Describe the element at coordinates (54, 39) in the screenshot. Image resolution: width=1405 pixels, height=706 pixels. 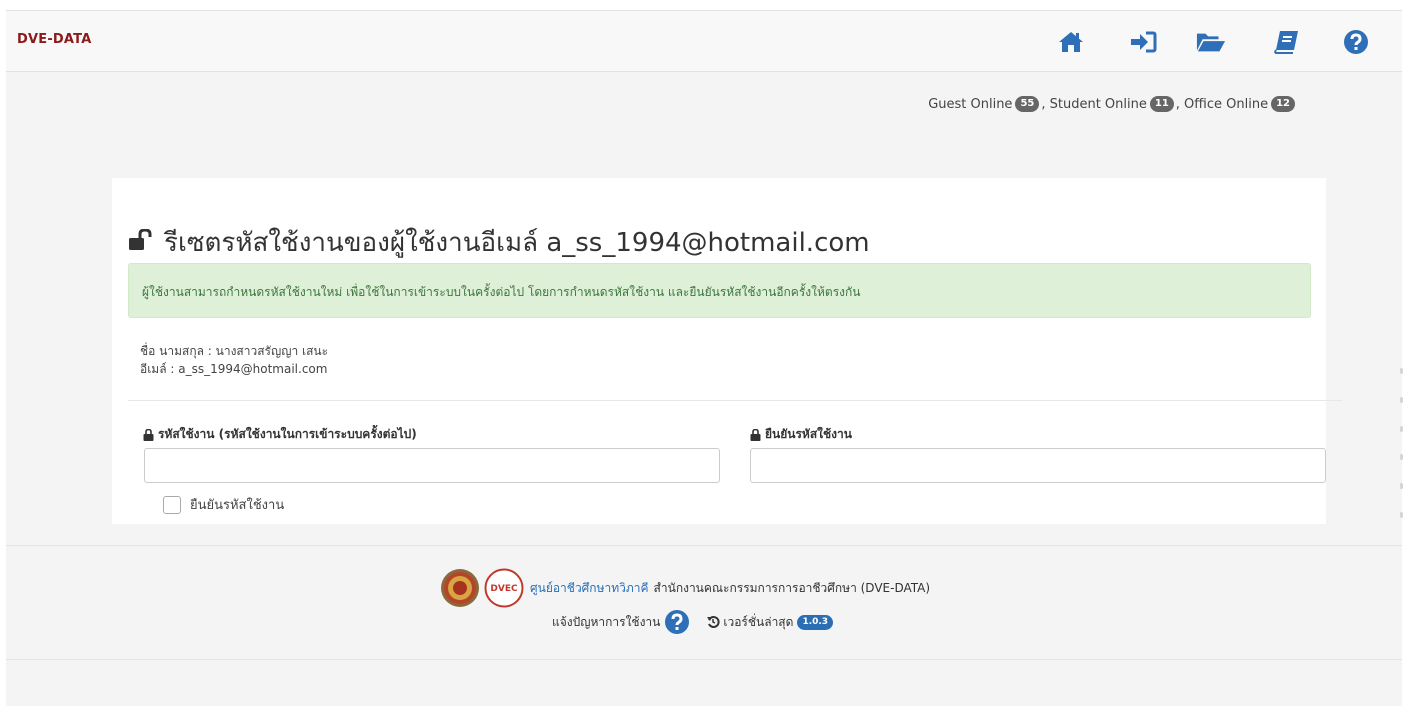
I see `brand-link: DVE-DATA` at that location.